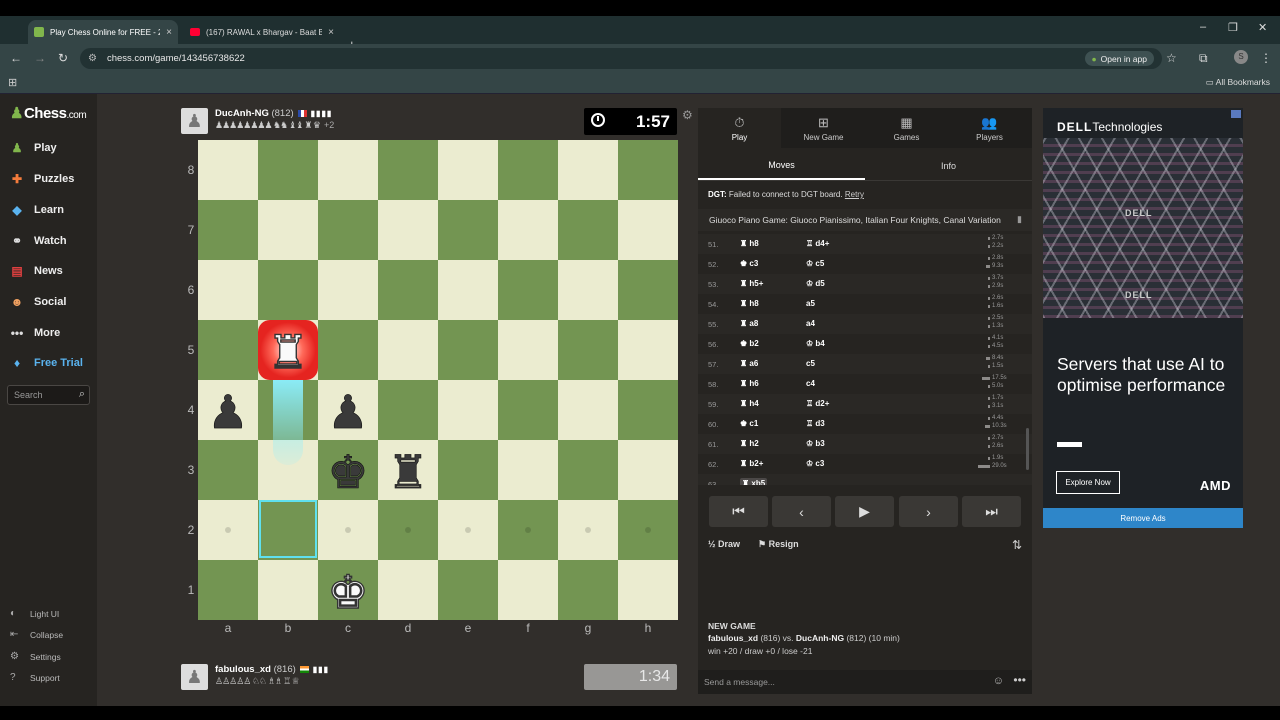 This screenshot has width=1280, height=720. What do you see at coordinates (687, 115) in the screenshot?
I see `board-settings-icon: ⚙` at bounding box center [687, 115].